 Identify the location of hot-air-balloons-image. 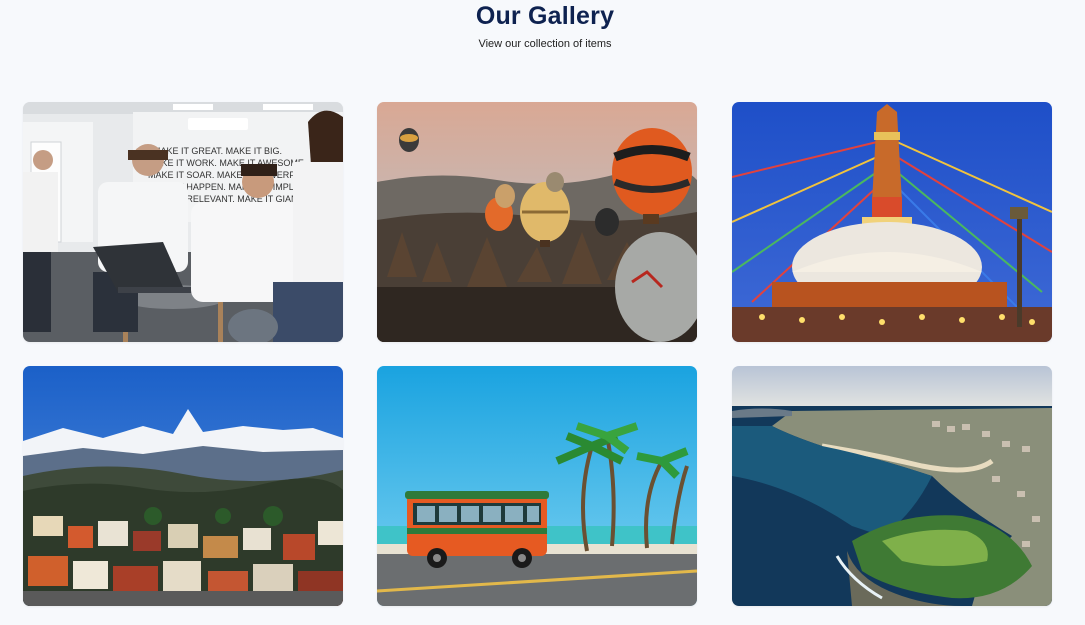
(537, 222).